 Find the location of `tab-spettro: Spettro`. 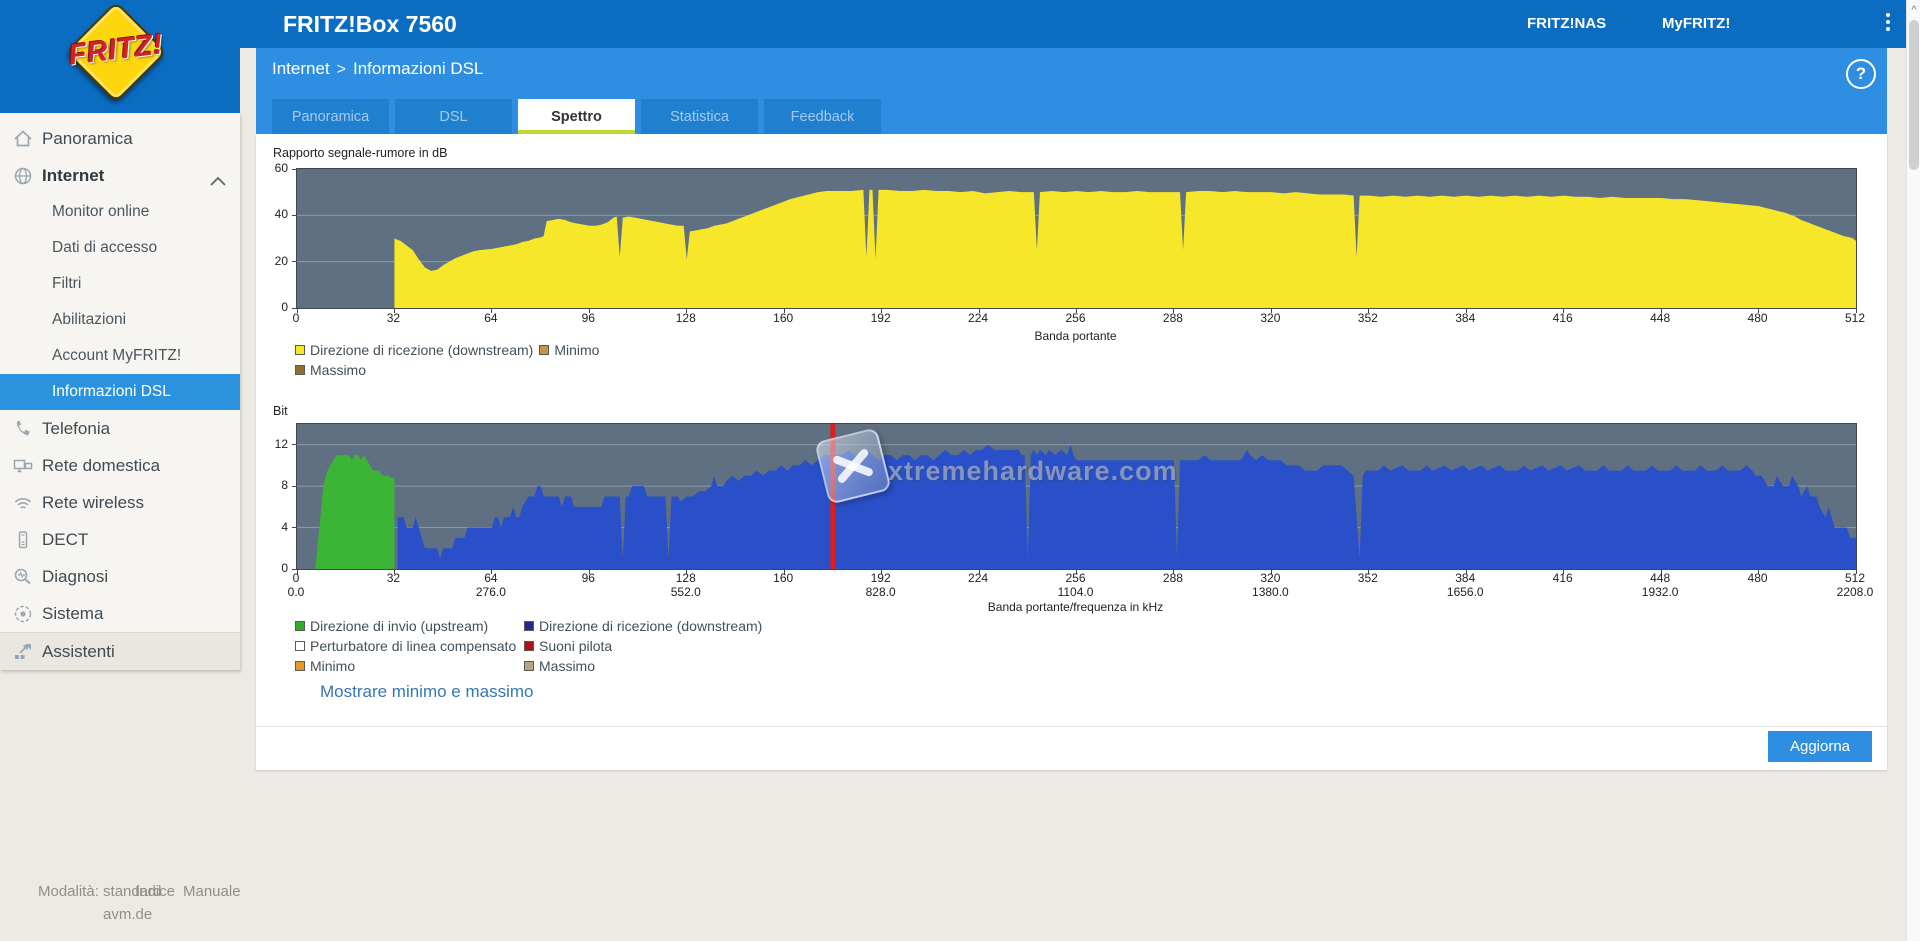

tab-spettro: Spettro is located at coordinates (576, 116).